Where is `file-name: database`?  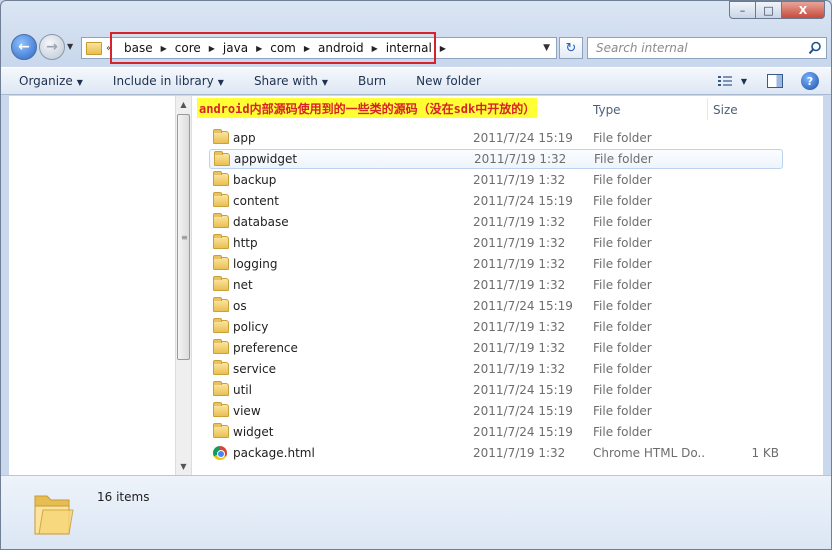 file-name: database is located at coordinates (261, 222).